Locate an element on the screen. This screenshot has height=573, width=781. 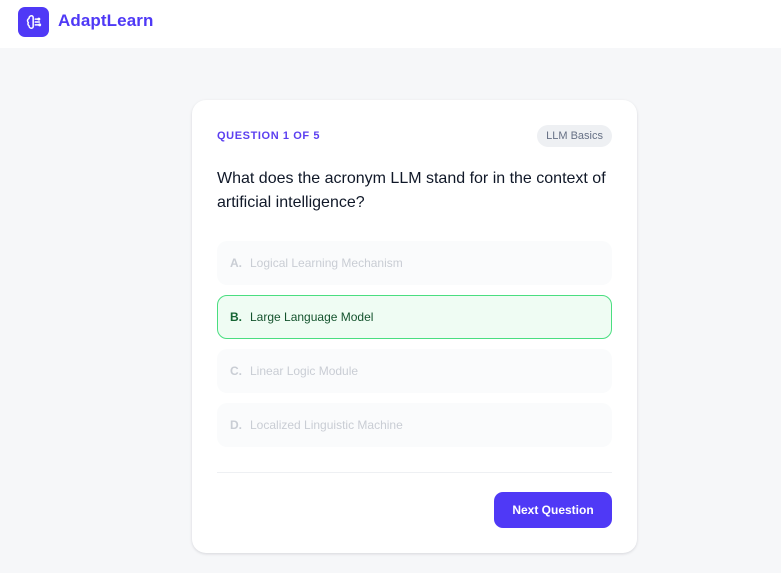
option-letter: D. is located at coordinates (236, 425).